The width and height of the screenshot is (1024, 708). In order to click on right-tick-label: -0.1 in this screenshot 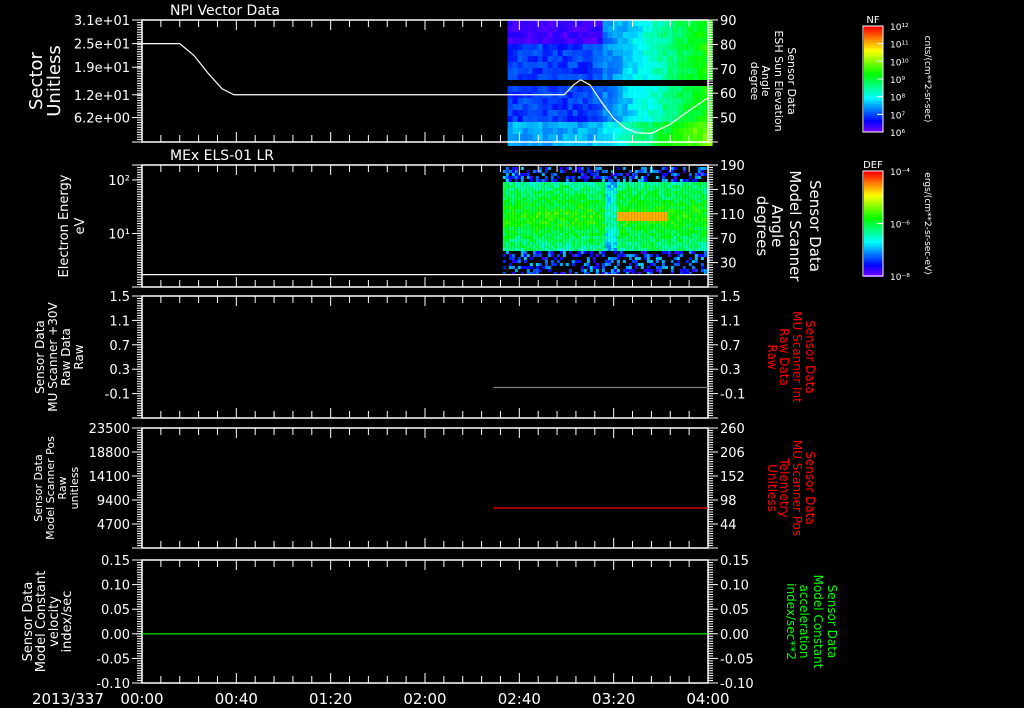, I will do `click(732, 395)`.